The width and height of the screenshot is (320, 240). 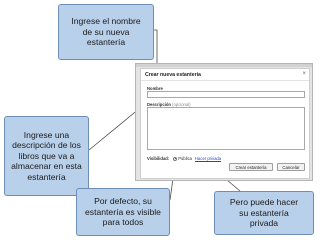 I want to click on callout-line: su estantería, so click(x=264, y=212).